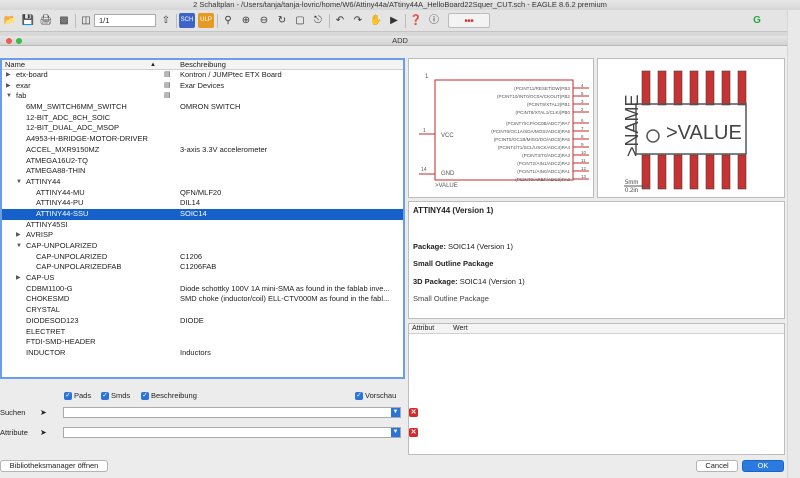 The width and height of the screenshot is (800, 478). I want to click on row-name: CAP-UNPOLARIZED, so click(62, 245).